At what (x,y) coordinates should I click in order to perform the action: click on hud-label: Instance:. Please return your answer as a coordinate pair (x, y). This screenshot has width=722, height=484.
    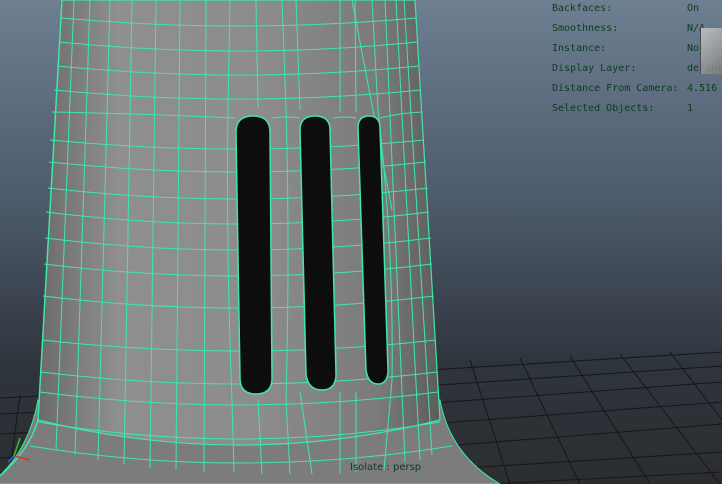
    Looking at the image, I should click on (579, 48).